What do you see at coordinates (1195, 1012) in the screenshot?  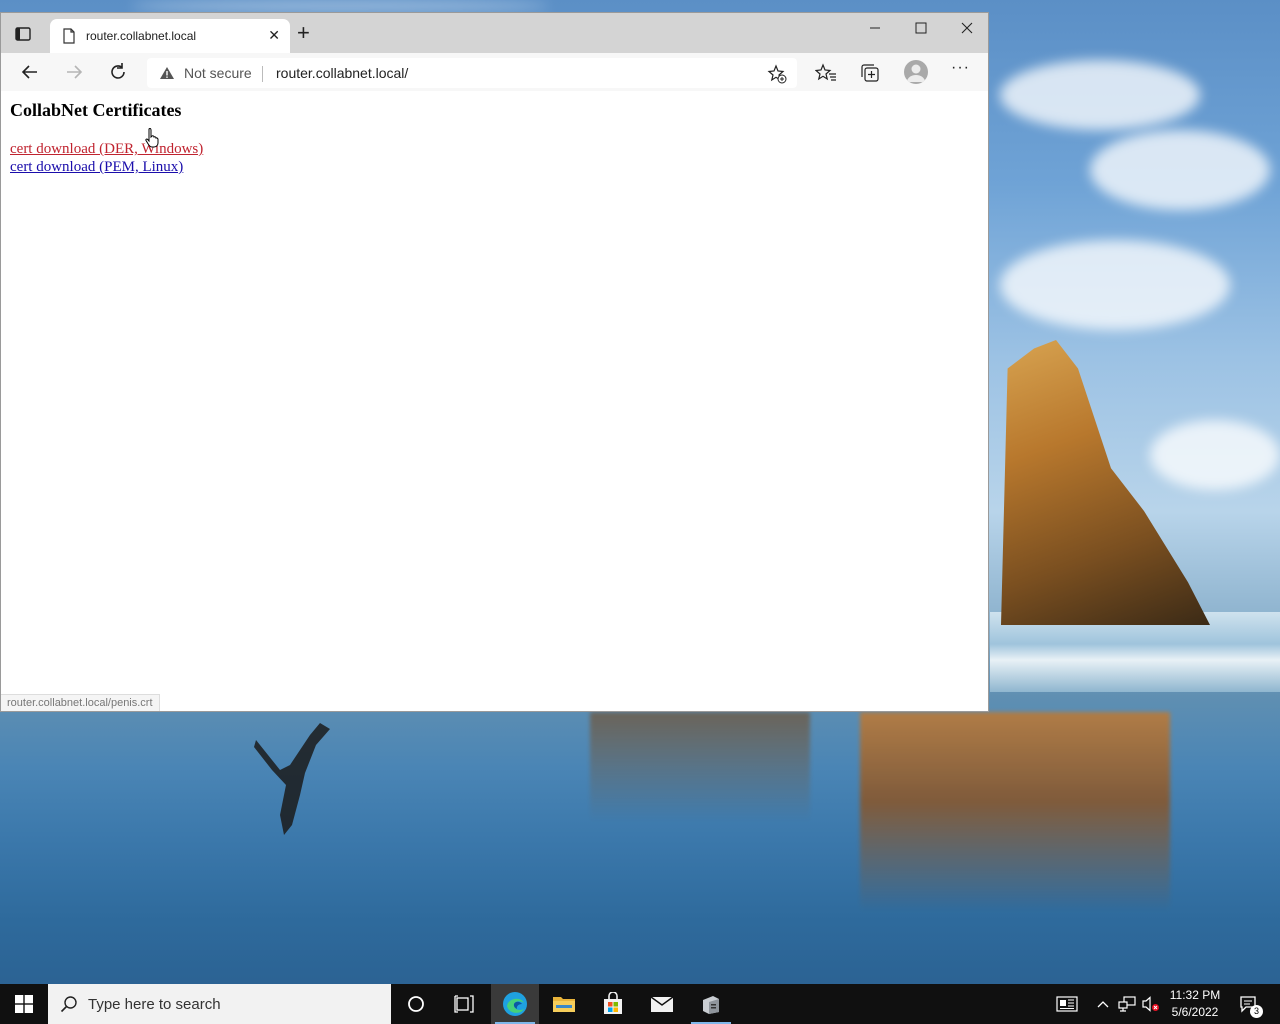 I see `clock-date: 5/6/2022` at bounding box center [1195, 1012].